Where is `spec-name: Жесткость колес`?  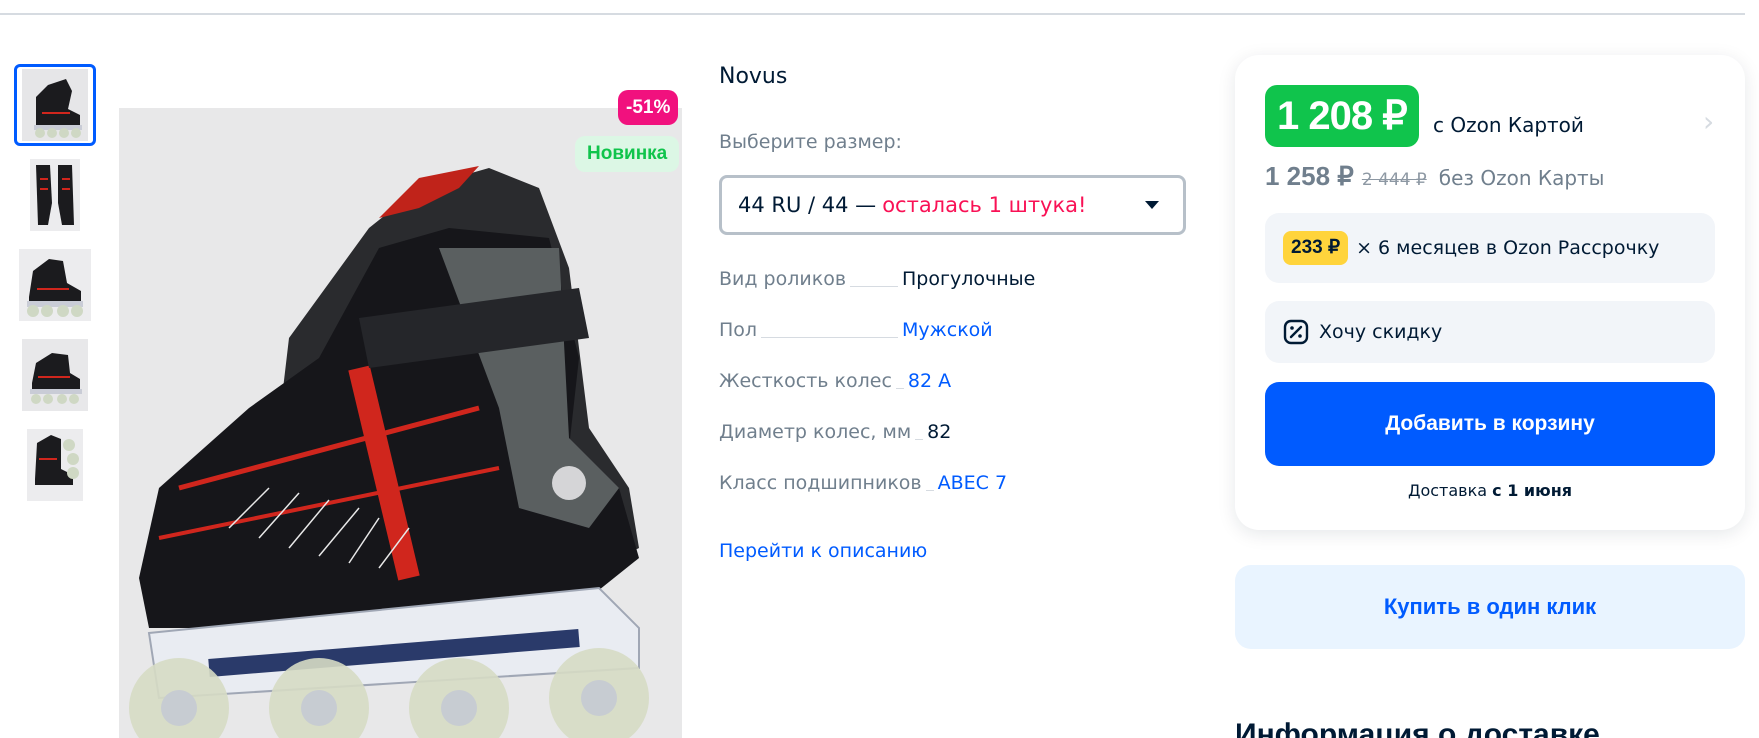
spec-name: Жесткость колес is located at coordinates (805, 381).